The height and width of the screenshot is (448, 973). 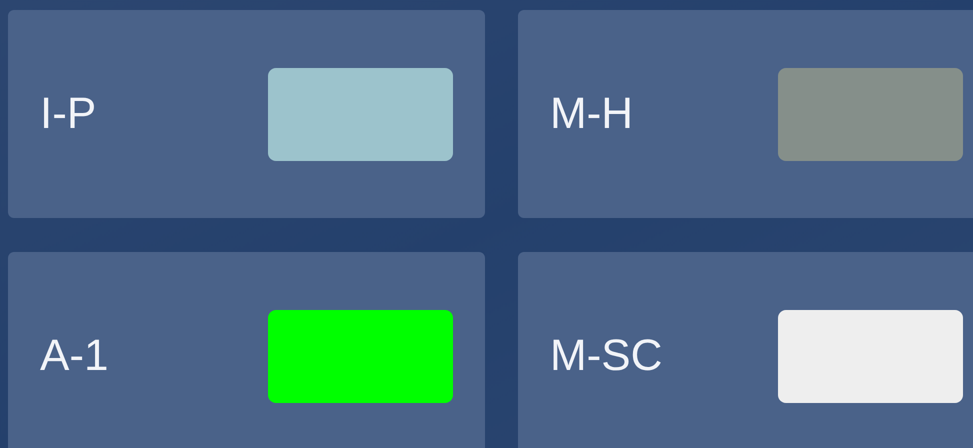 I want to click on card-label: I-P, so click(x=69, y=114).